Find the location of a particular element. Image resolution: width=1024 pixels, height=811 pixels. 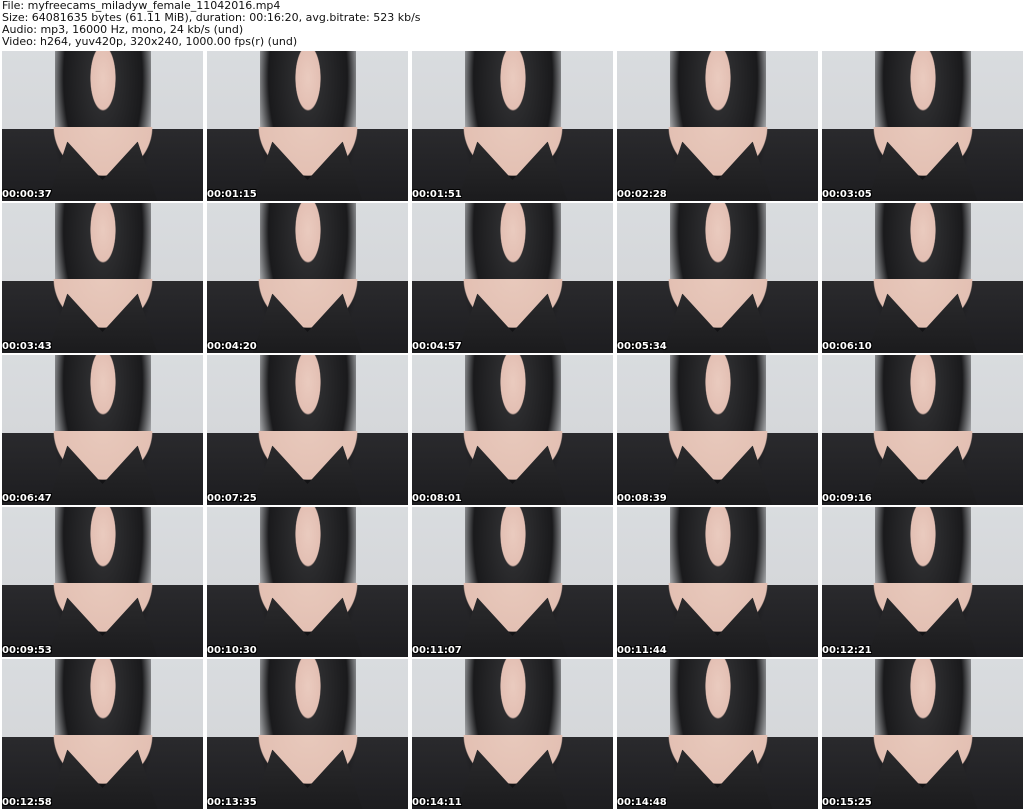

video-thumbnail: 00:03:43 is located at coordinates (102, 278).